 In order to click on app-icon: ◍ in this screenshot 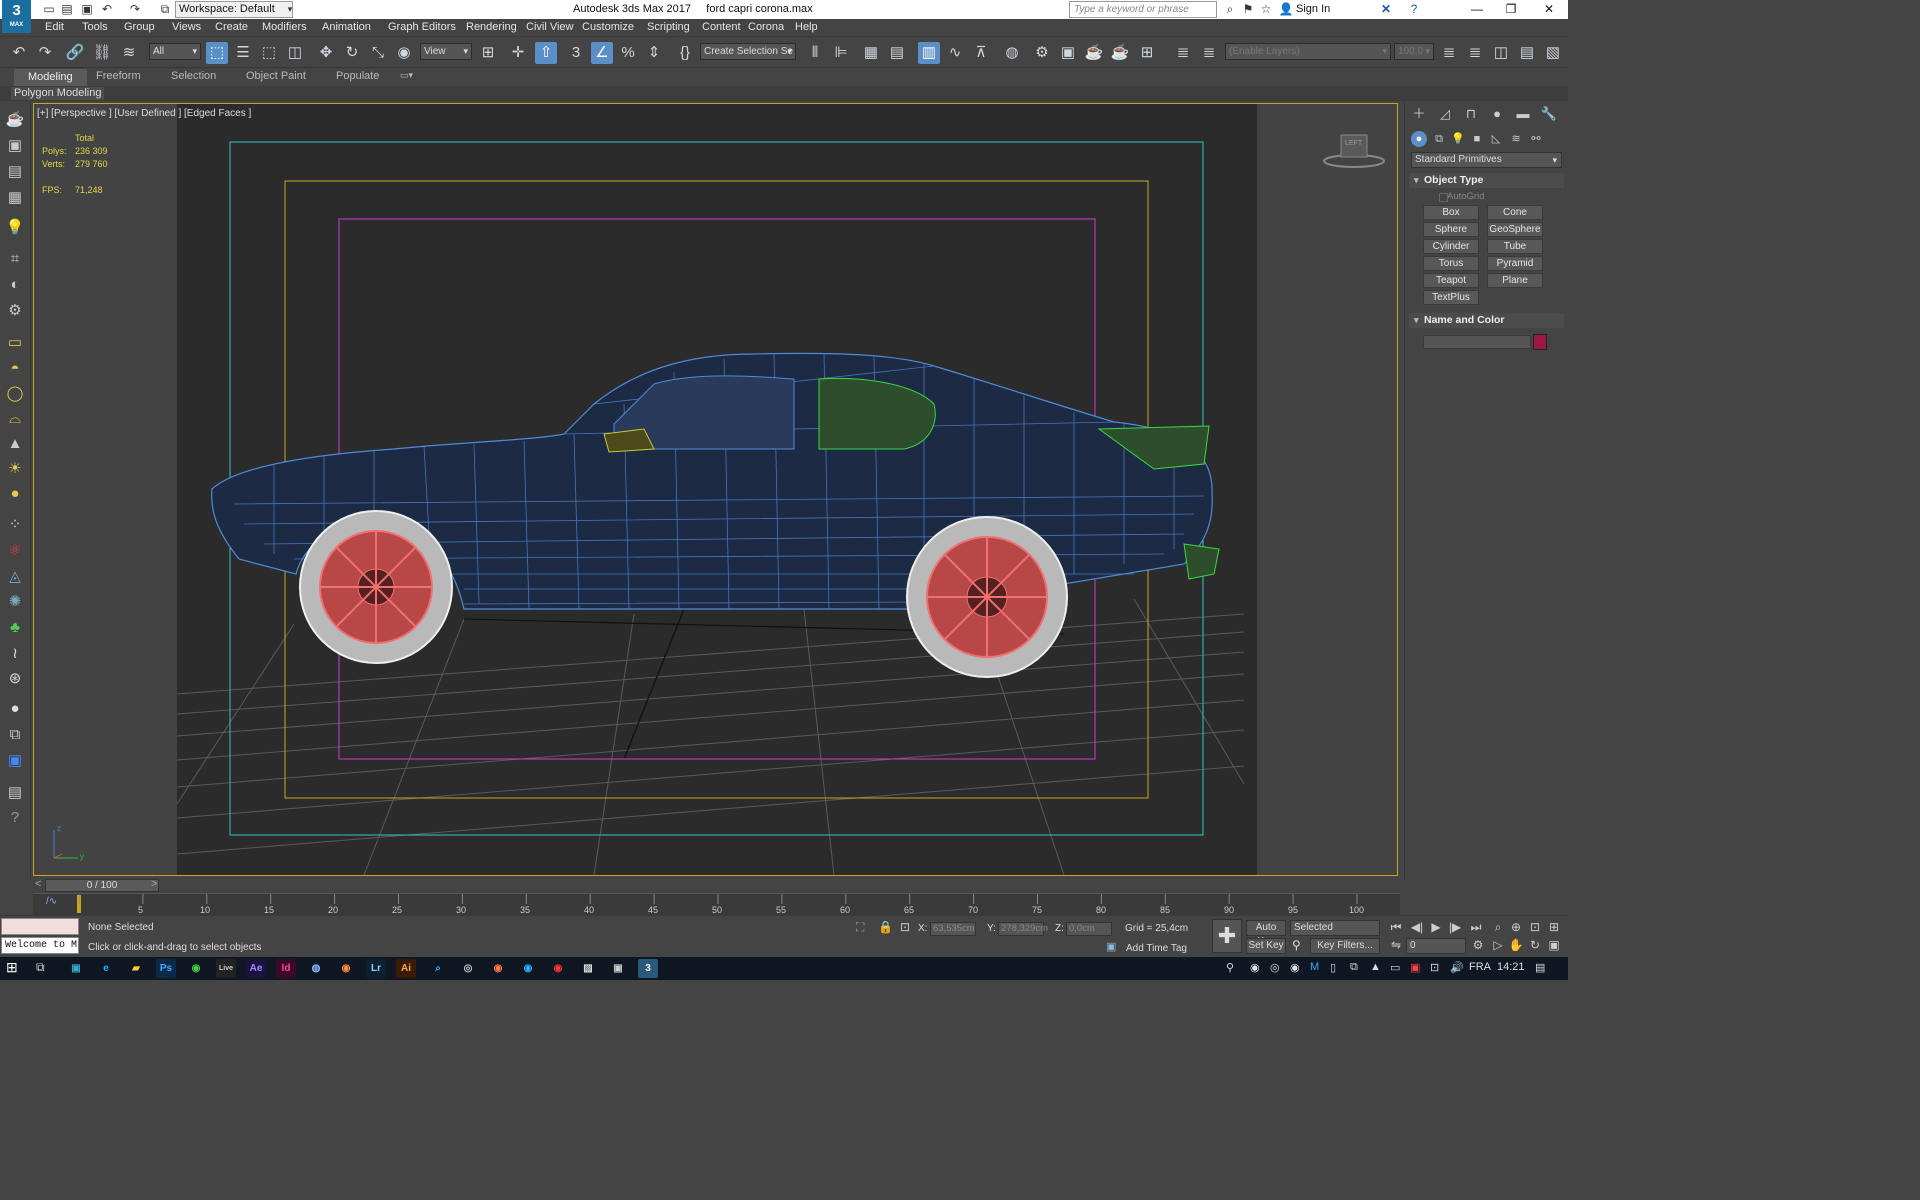, I will do `click(316, 968)`.